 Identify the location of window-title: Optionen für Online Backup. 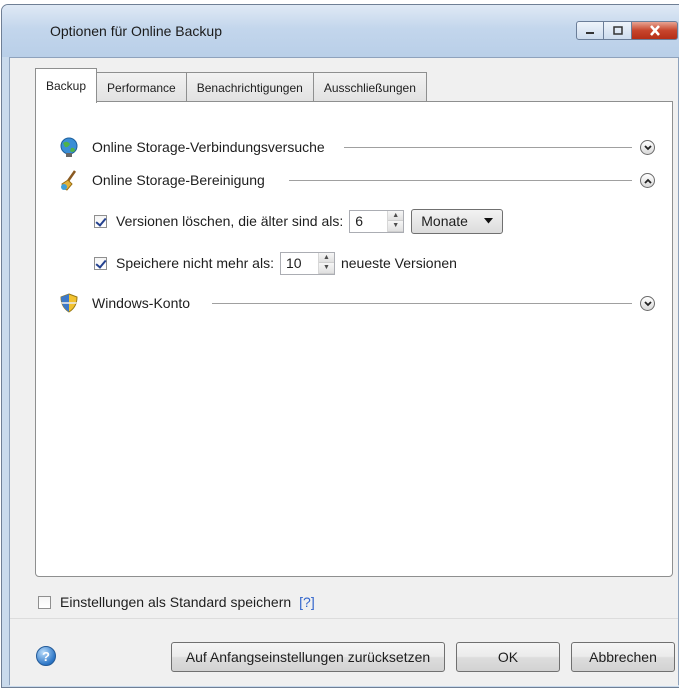
(136, 31).